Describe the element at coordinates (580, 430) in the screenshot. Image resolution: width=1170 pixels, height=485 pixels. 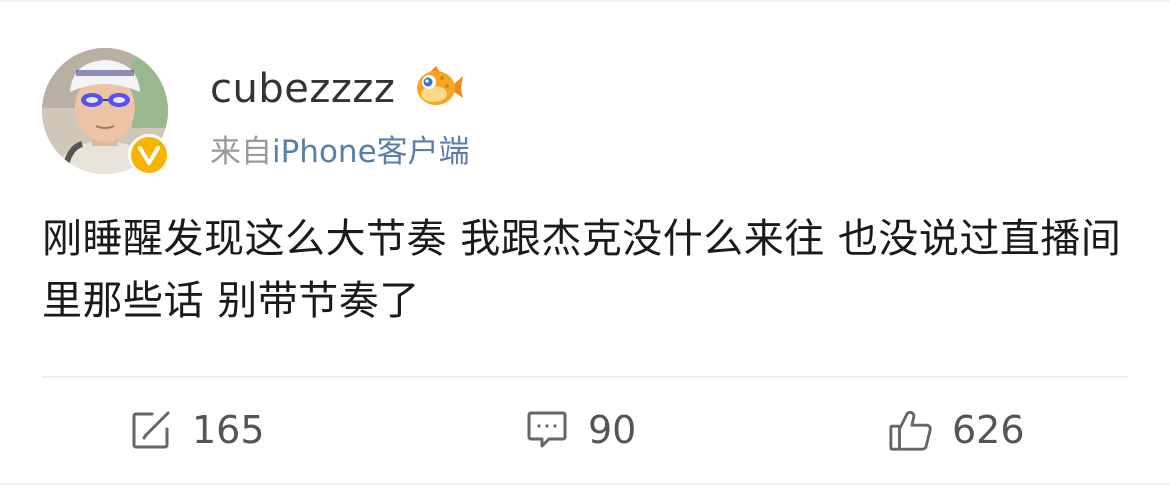
I see `comment-button: 90` at that location.